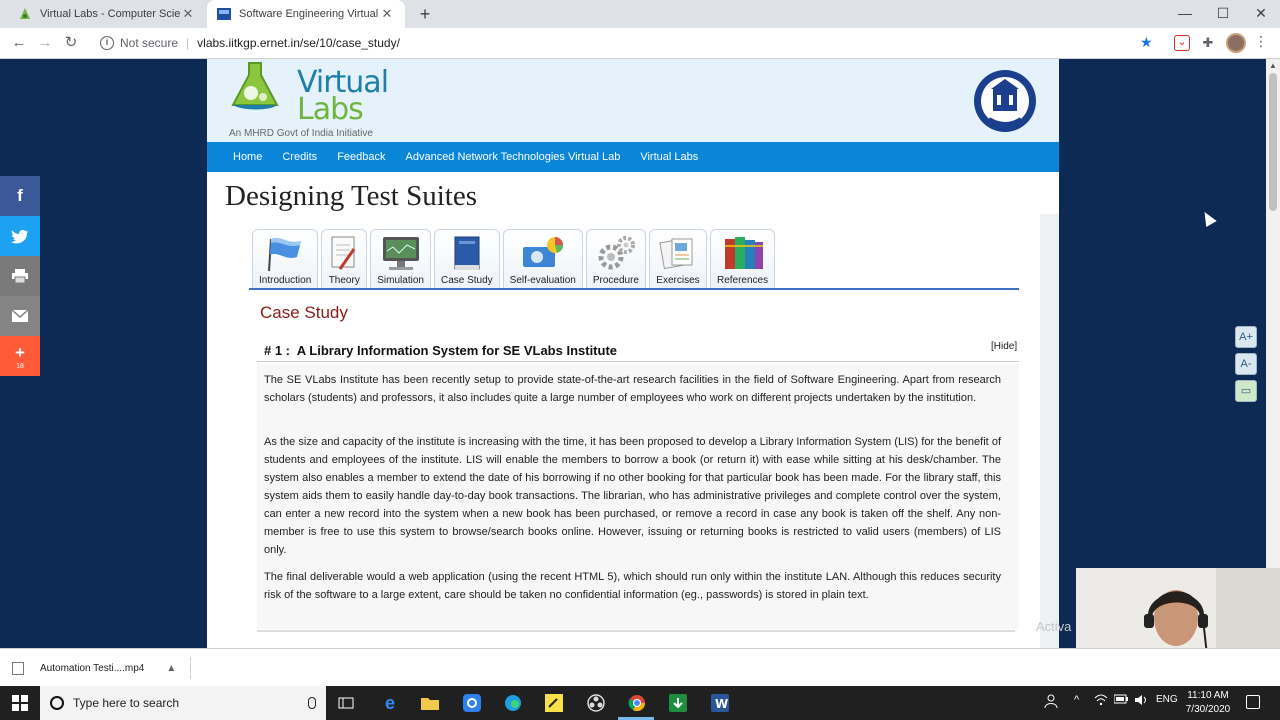 Image resolution: width=1280 pixels, height=720 pixels. I want to click on tab-case-study: Case Study, so click(466, 258).